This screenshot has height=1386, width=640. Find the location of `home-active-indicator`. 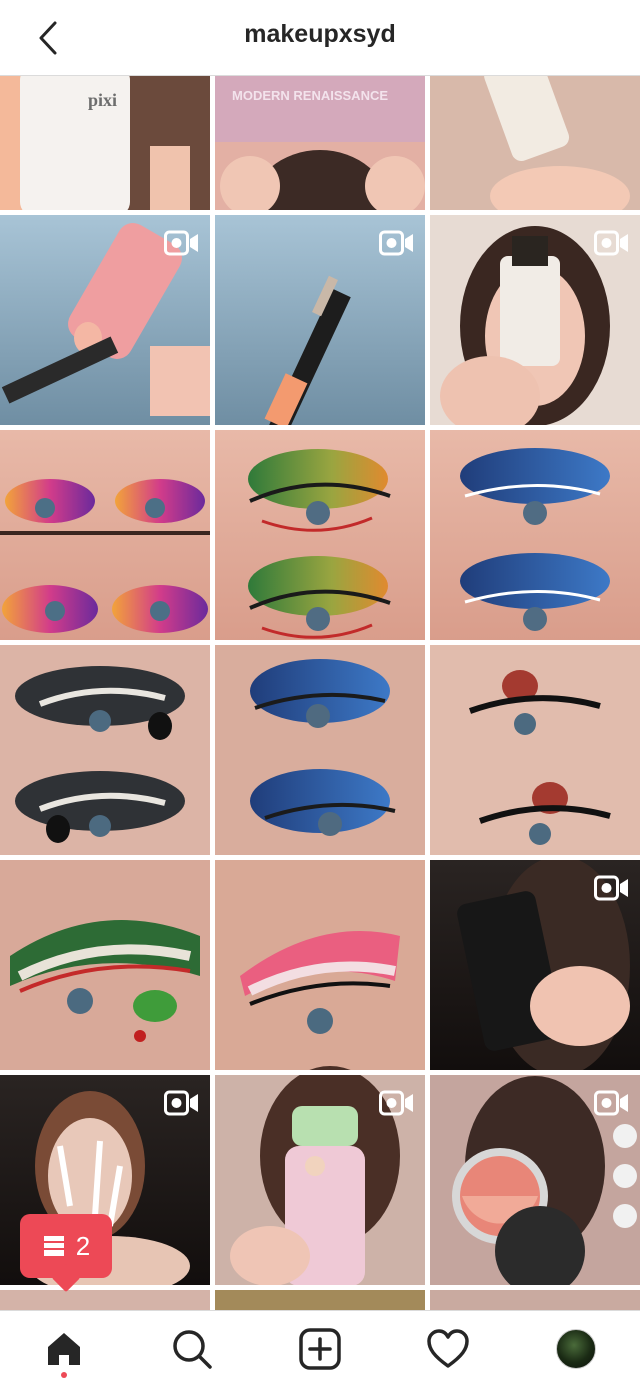

home-active-indicator is located at coordinates (64, 1375).